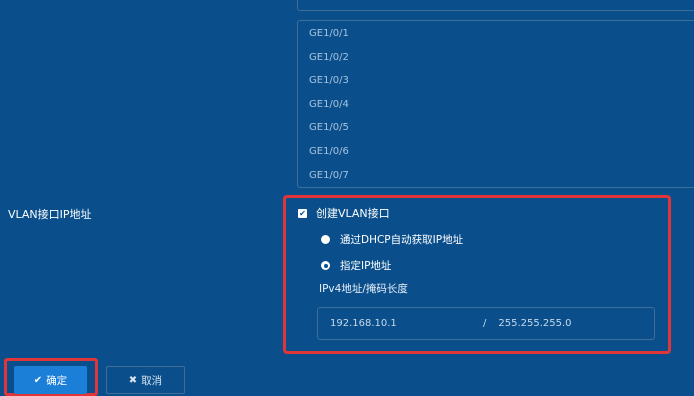 Image resolution: width=694 pixels, height=396 pixels. Describe the element at coordinates (496, 176) in the screenshot. I see `port-item: GE1/0/7` at that location.